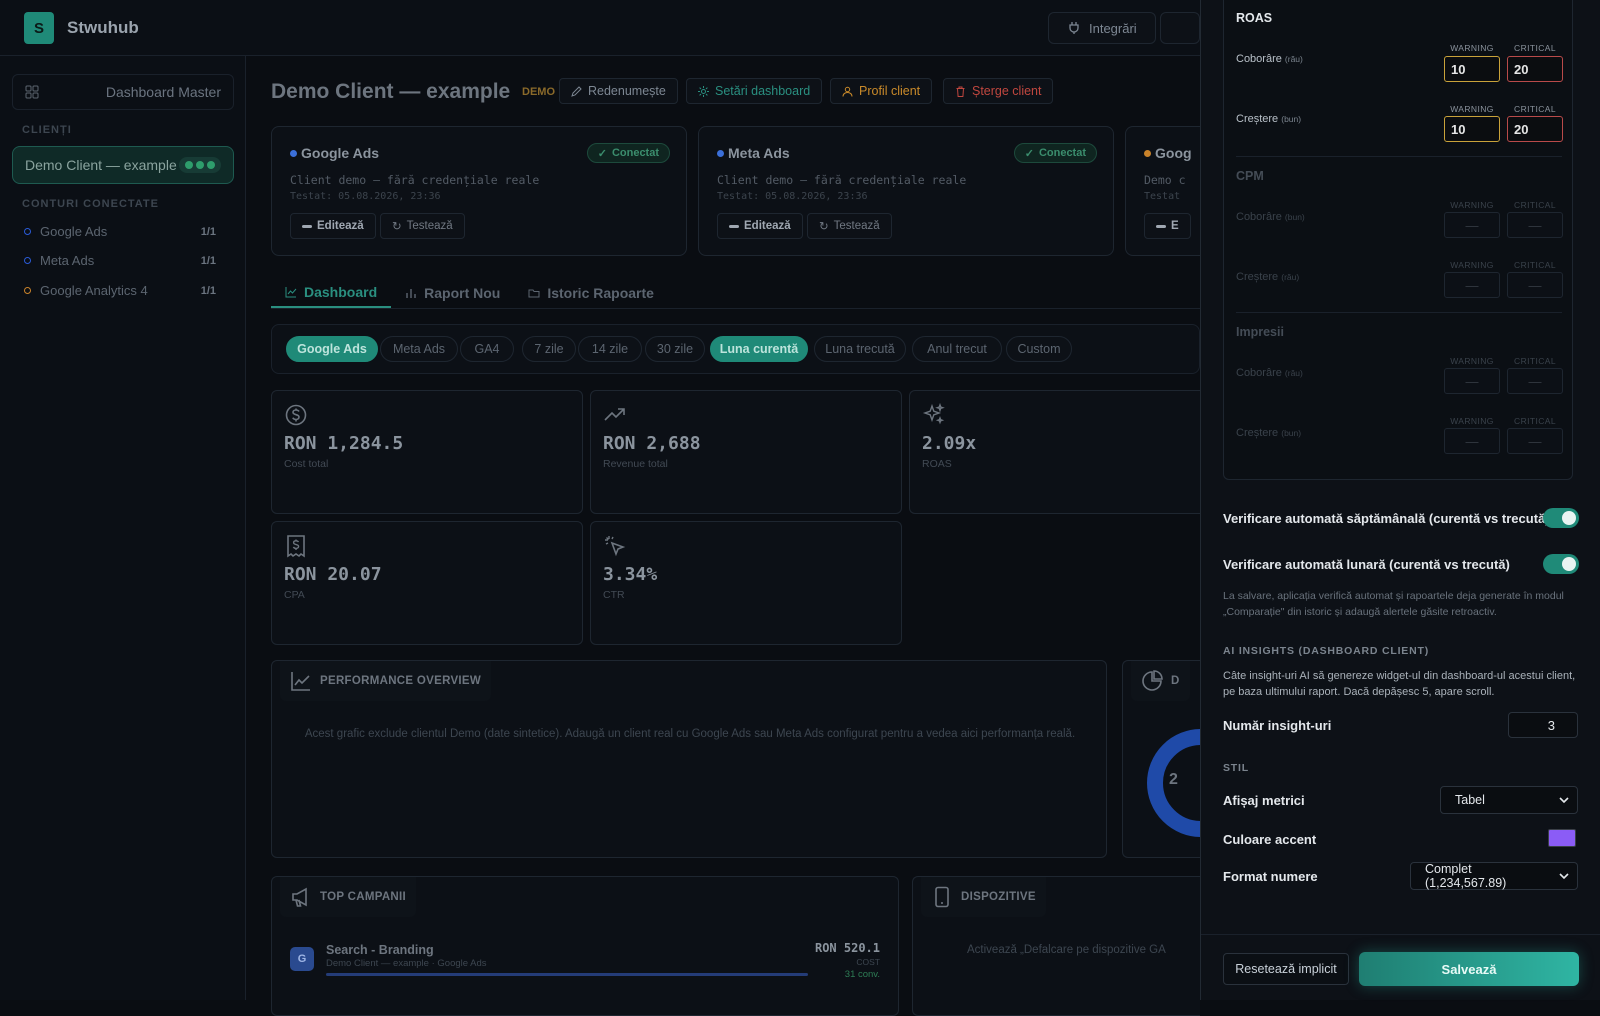 This screenshot has width=1600, height=1016. Describe the element at coordinates (1472, 285) in the screenshot. I see `cpm-increase-warning-input: —` at that location.